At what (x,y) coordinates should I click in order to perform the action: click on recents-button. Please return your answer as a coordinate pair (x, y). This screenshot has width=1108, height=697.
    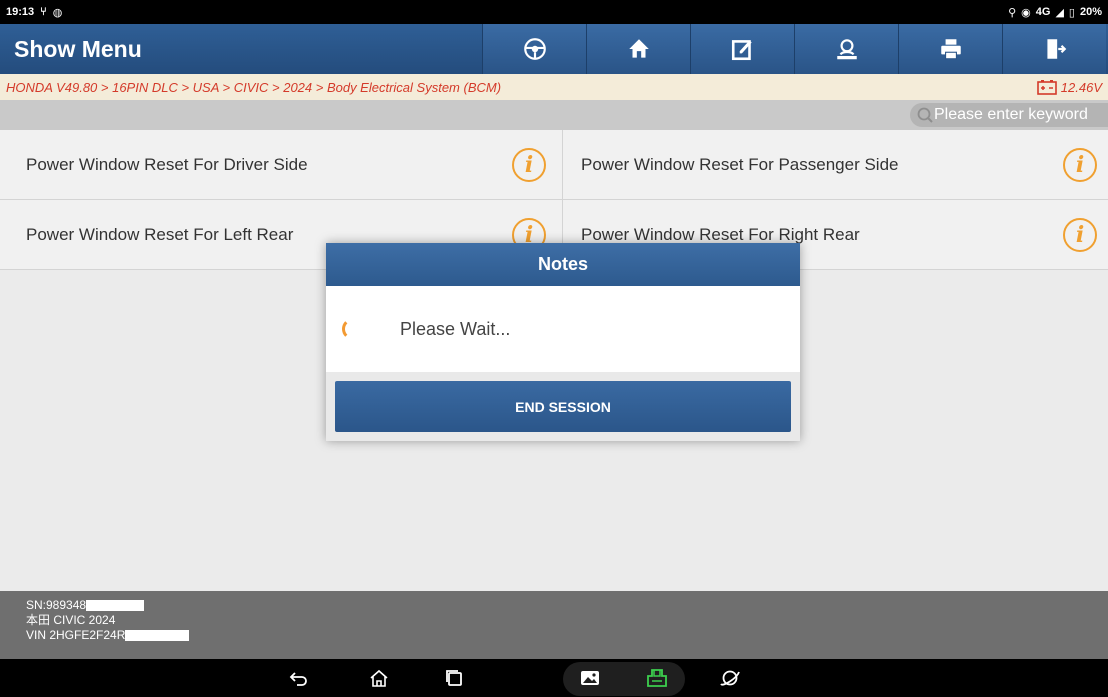
    Looking at the image, I should click on (454, 678).